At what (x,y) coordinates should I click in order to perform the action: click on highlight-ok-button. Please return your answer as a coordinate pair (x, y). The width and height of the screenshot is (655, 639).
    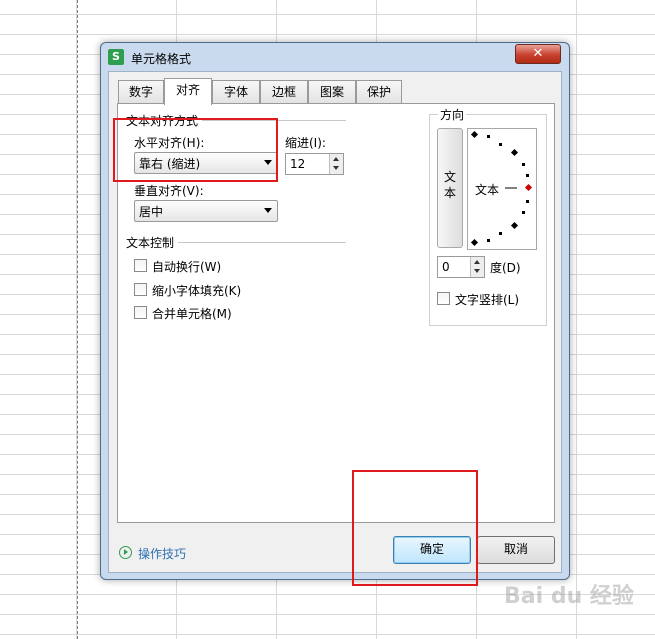
    Looking at the image, I should click on (415, 528).